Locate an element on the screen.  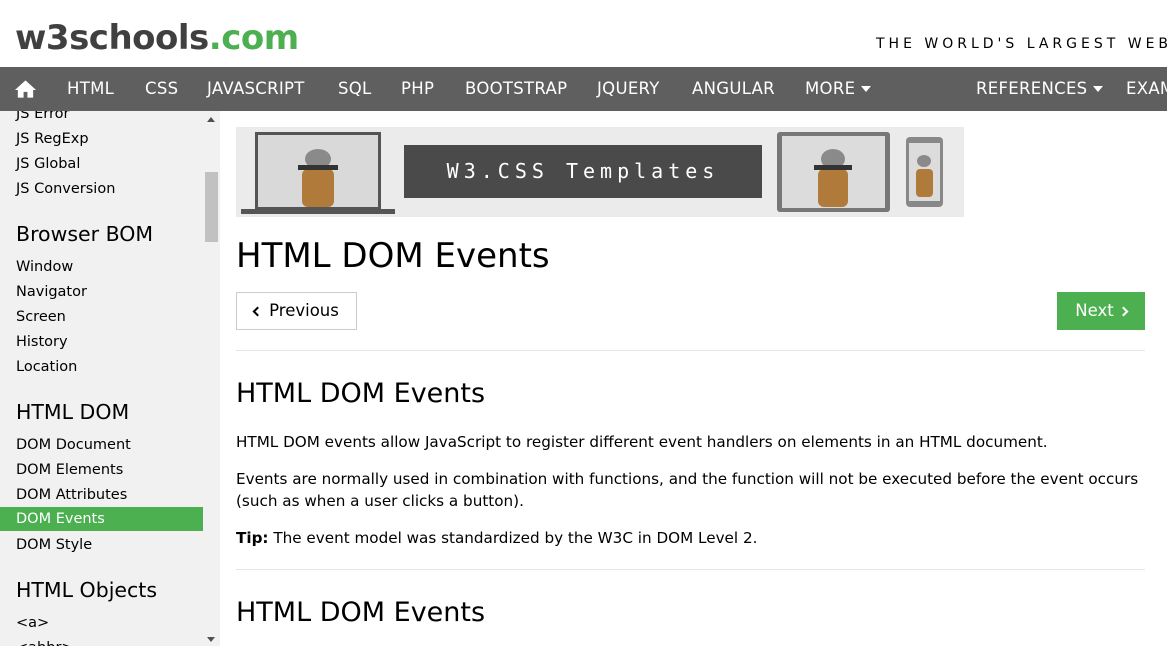
sidebar-item-location: Location is located at coordinates (46, 367).